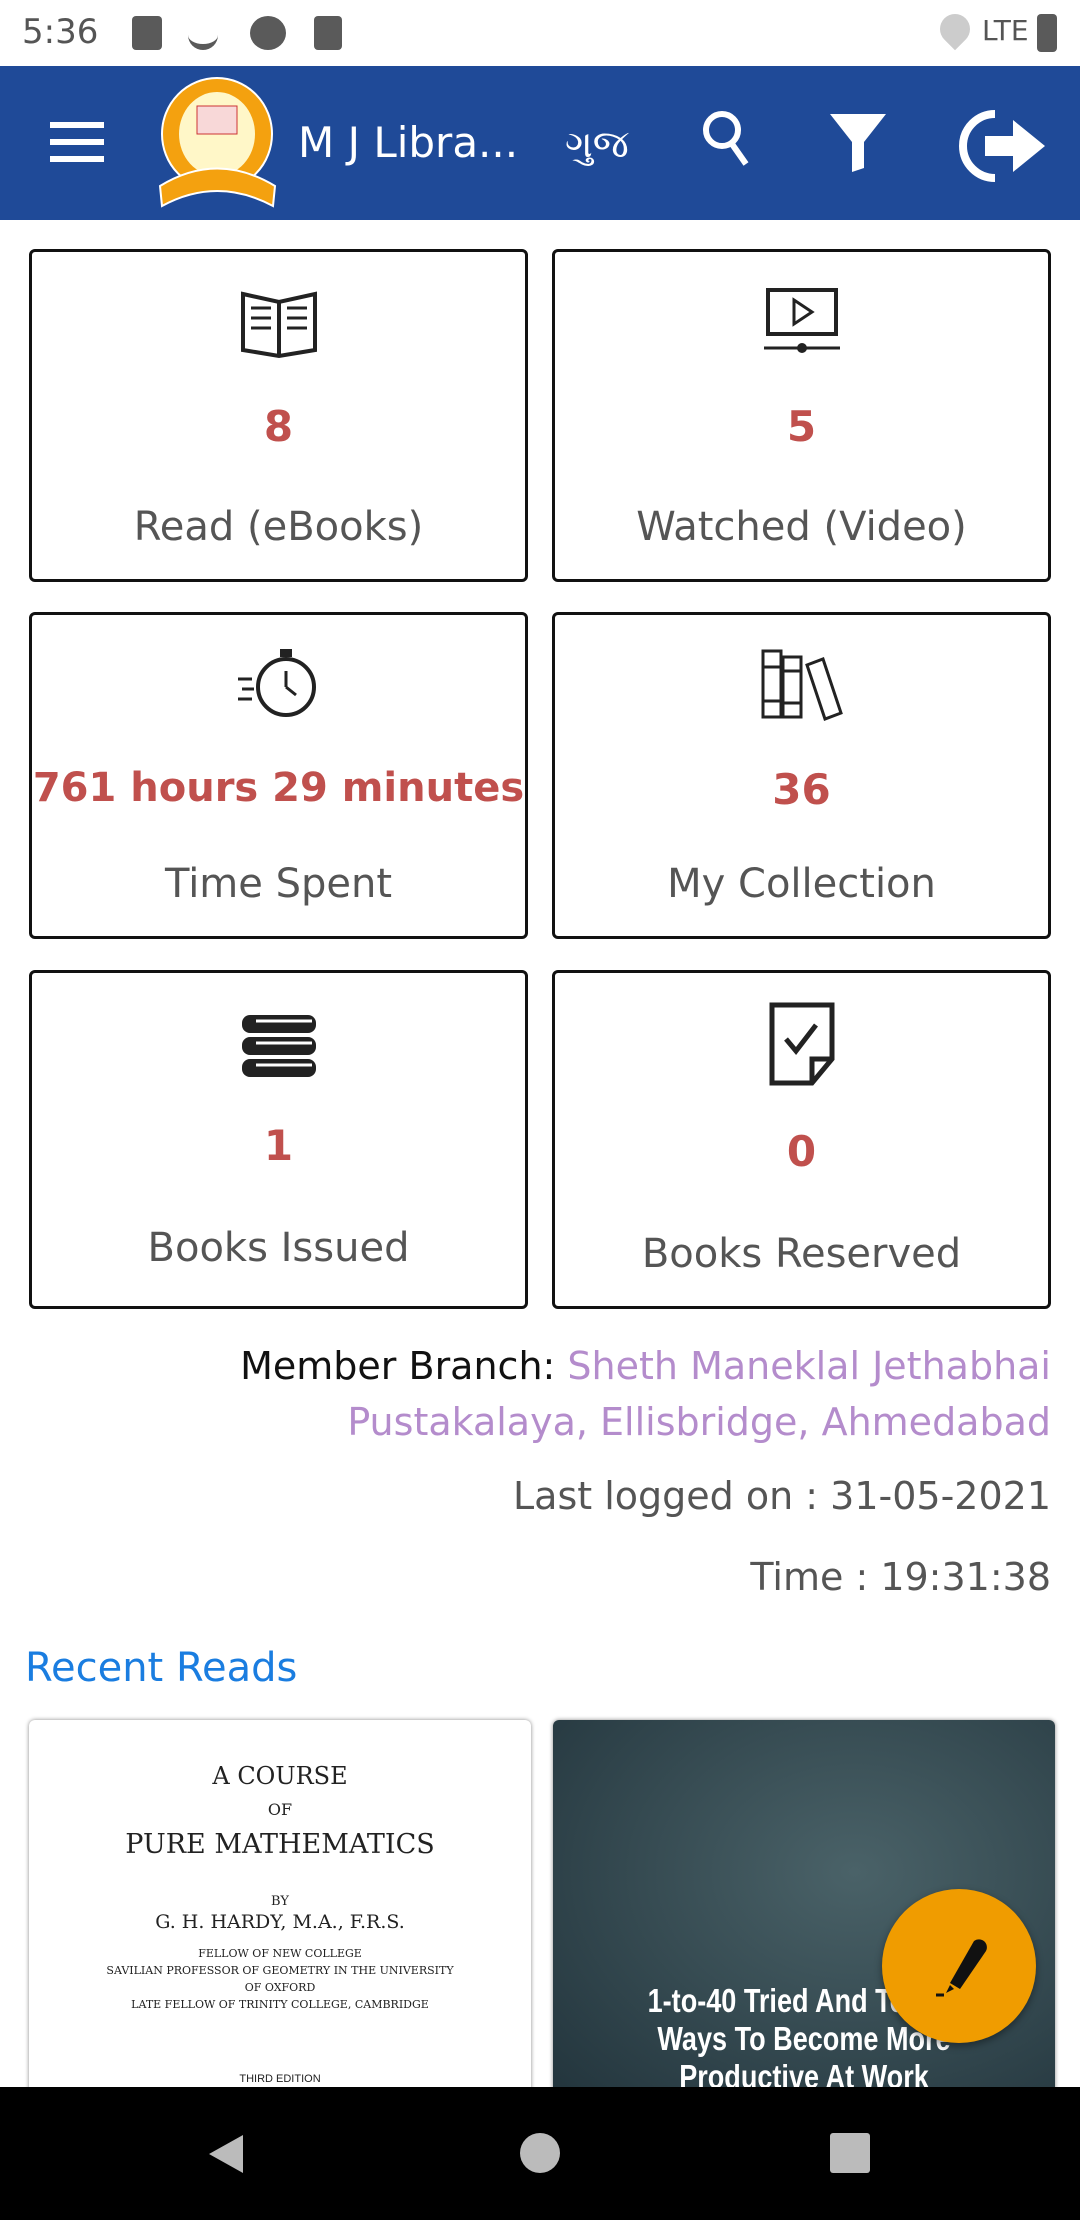 The image size is (1080, 2220). What do you see at coordinates (540, 33) in the screenshot?
I see `status-bar: 5:36 LTE` at bounding box center [540, 33].